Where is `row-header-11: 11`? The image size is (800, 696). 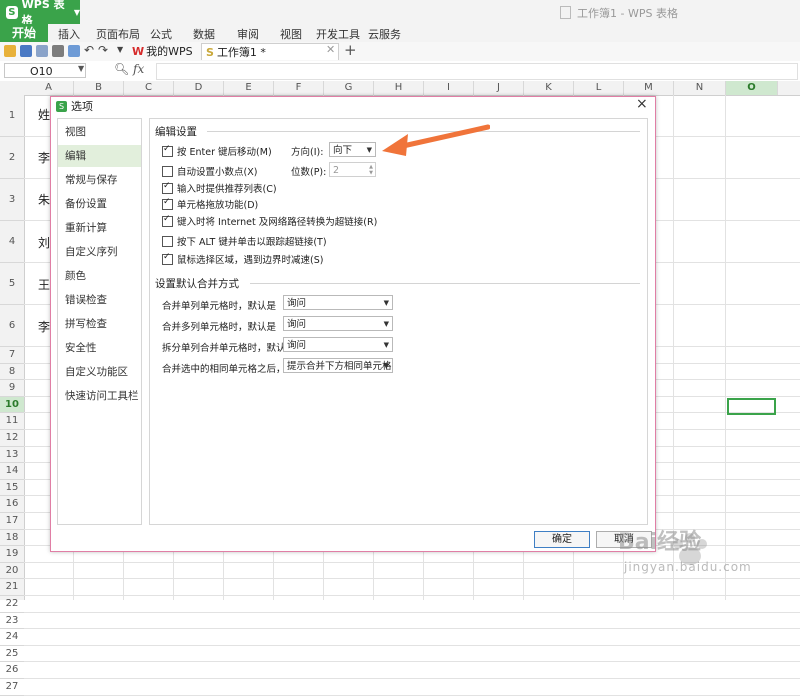 row-header-11: 11 is located at coordinates (12, 421).